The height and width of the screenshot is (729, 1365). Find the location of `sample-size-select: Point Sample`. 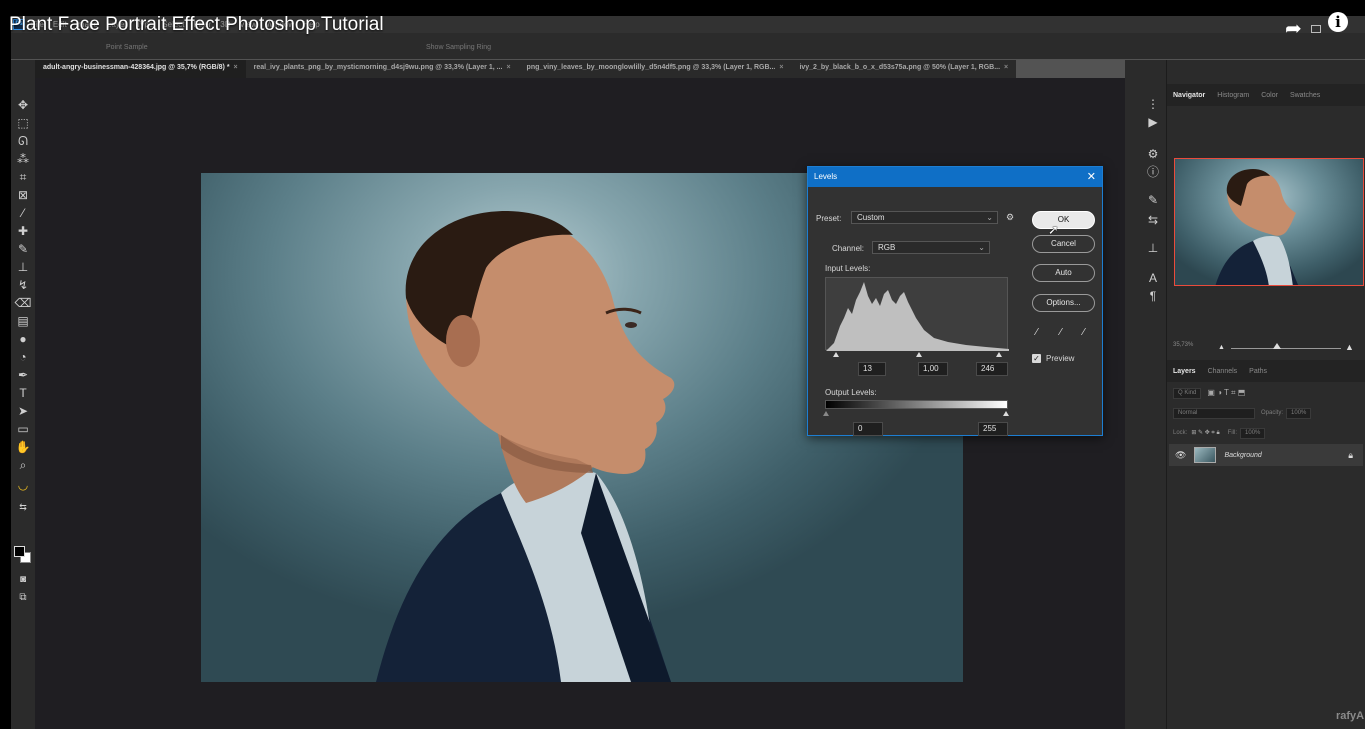

sample-size-select: Point Sample is located at coordinates (127, 47).